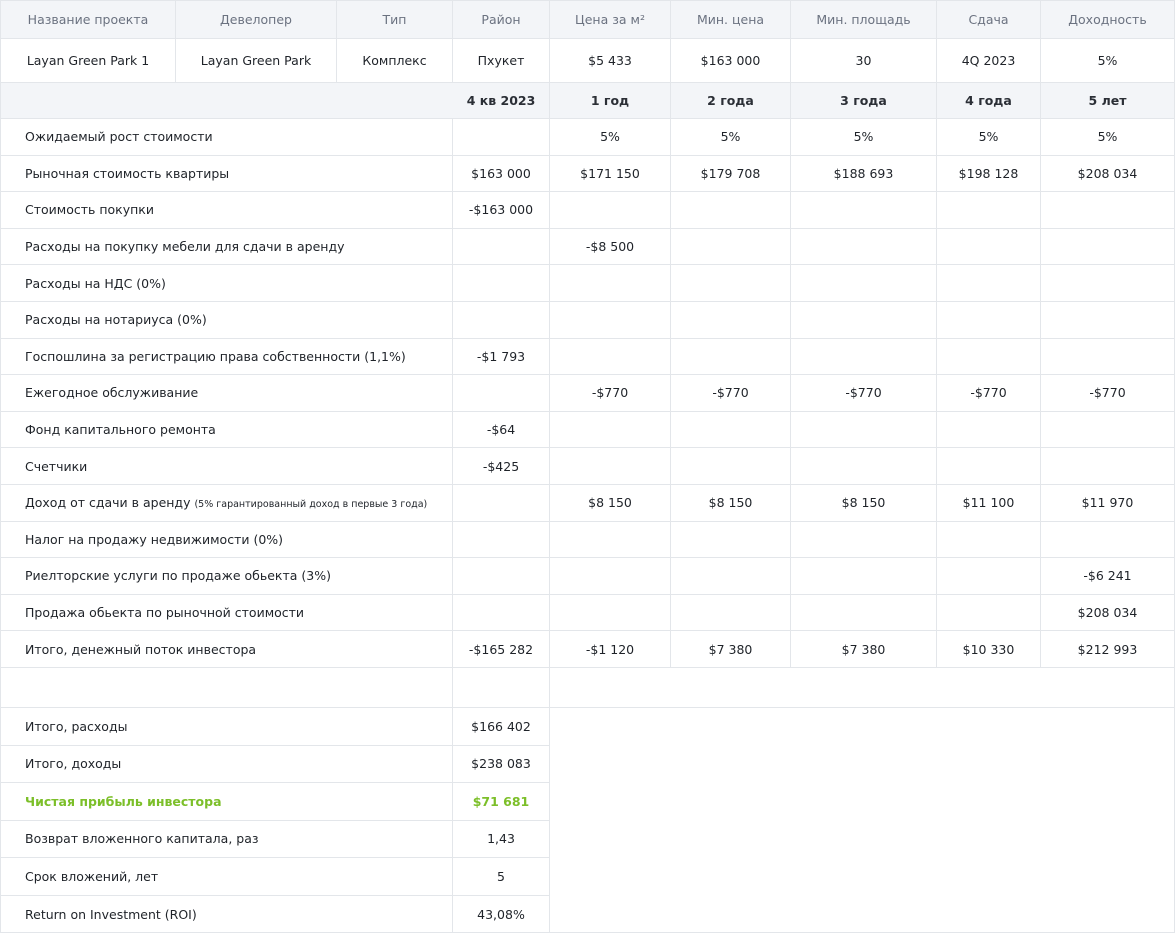 The width and height of the screenshot is (1175, 938). What do you see at coordinates (394, 60) in the screenshot?
I see `project-type: Комплекс` at bounding box center [394, 60].